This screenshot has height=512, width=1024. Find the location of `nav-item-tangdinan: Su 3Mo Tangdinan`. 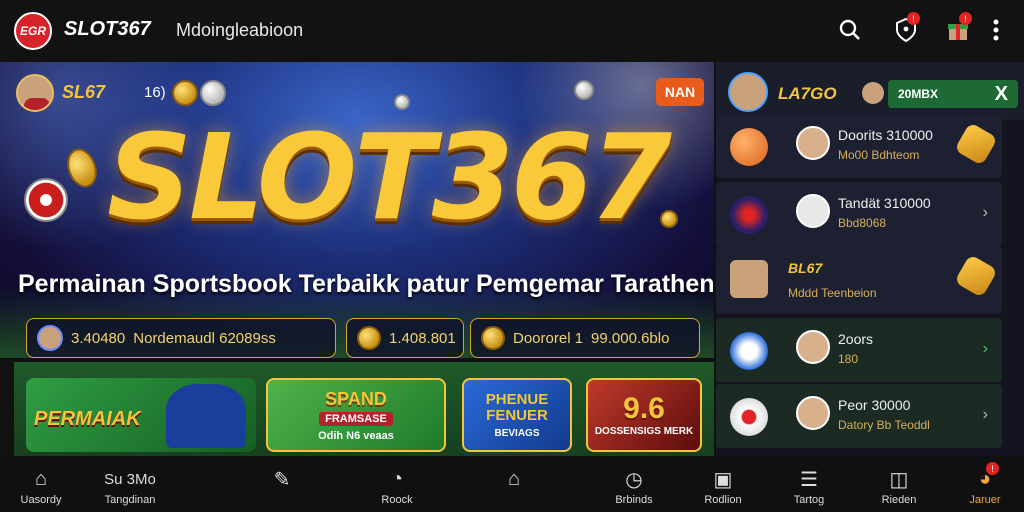

nav-item-tangdinan: Su 3Mo Tangdinan is located at coordinates (130, 485).